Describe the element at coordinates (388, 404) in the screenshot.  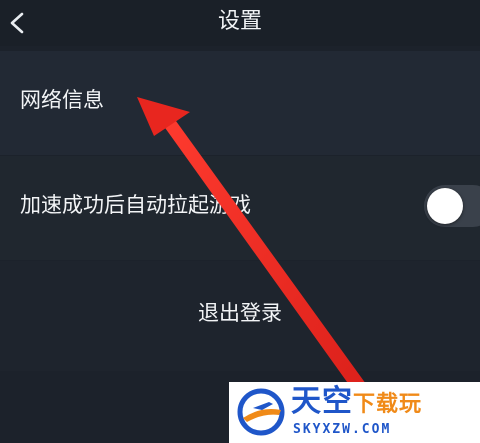
I see `watermark-title-orange: 下载玩` at that location.